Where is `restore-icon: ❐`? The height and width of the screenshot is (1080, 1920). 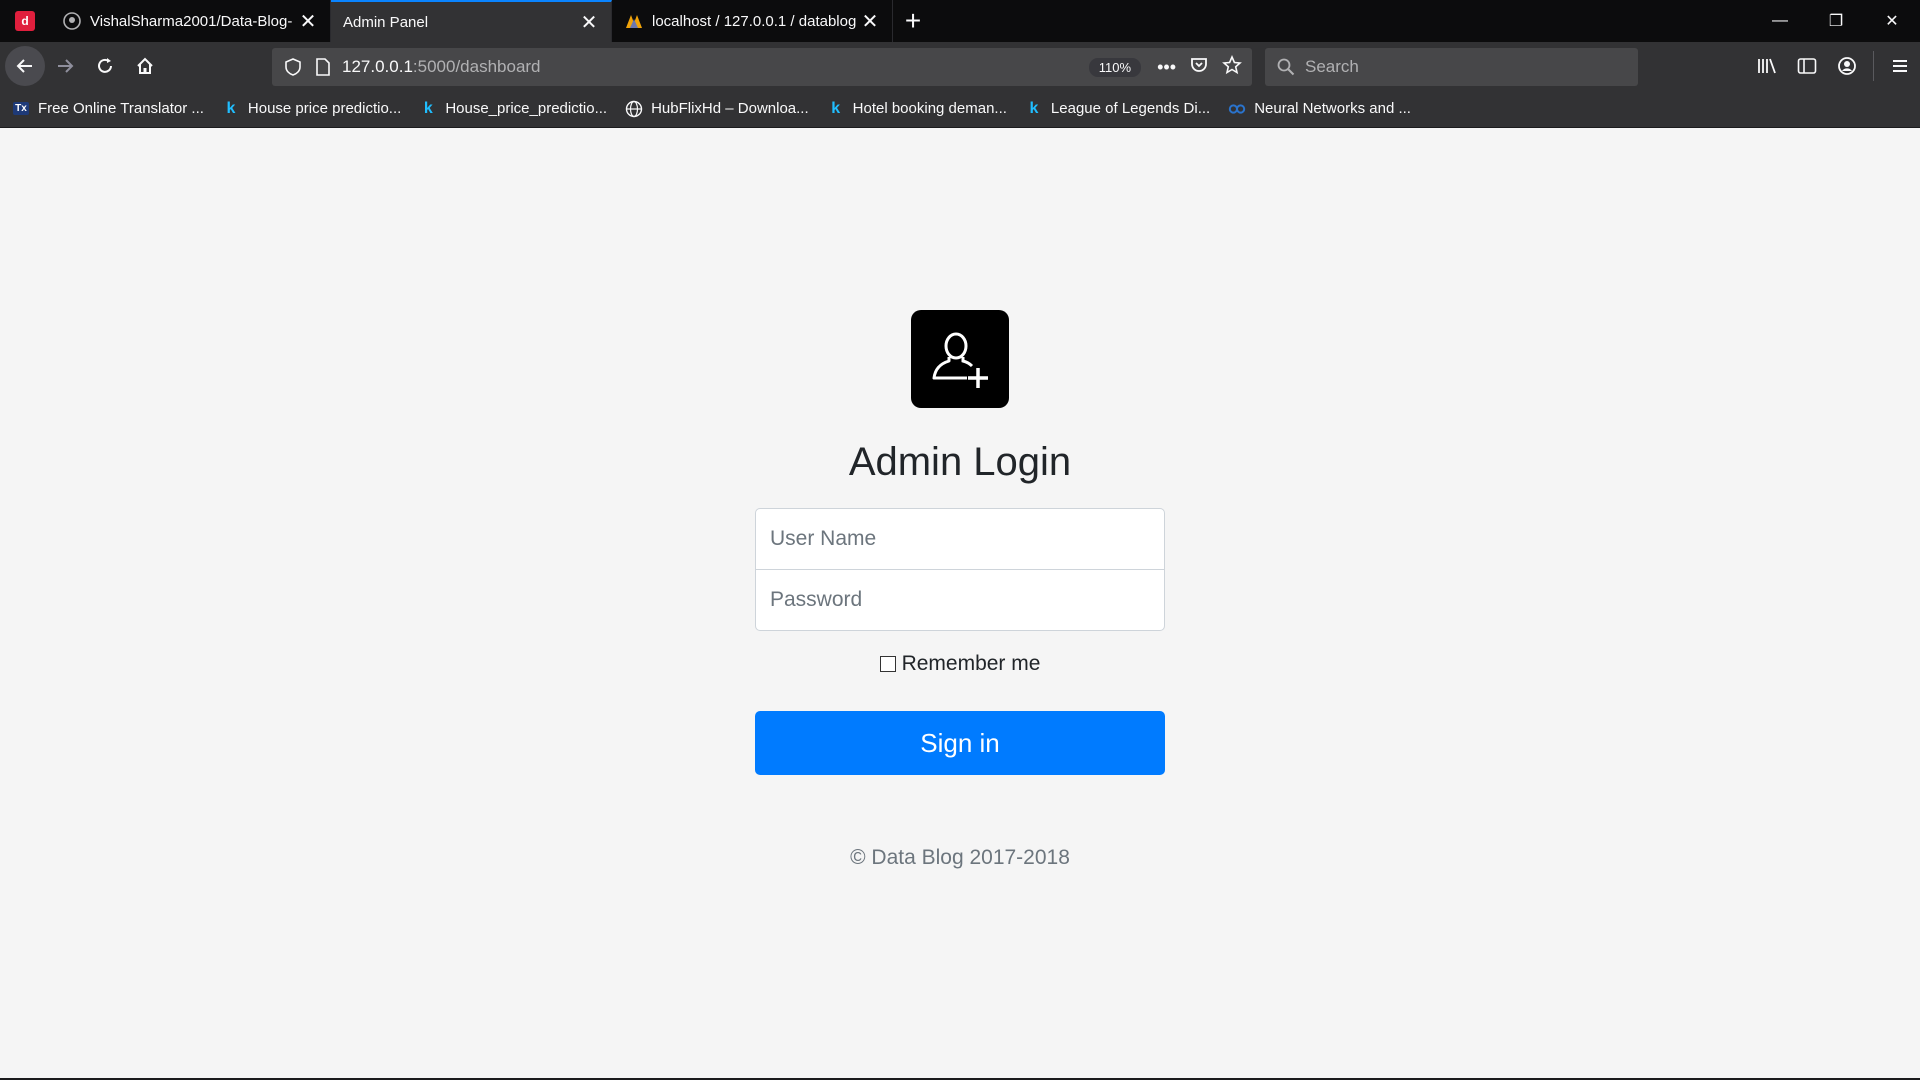 restore-icon: ❐ is located at coordinates (1836, 21).